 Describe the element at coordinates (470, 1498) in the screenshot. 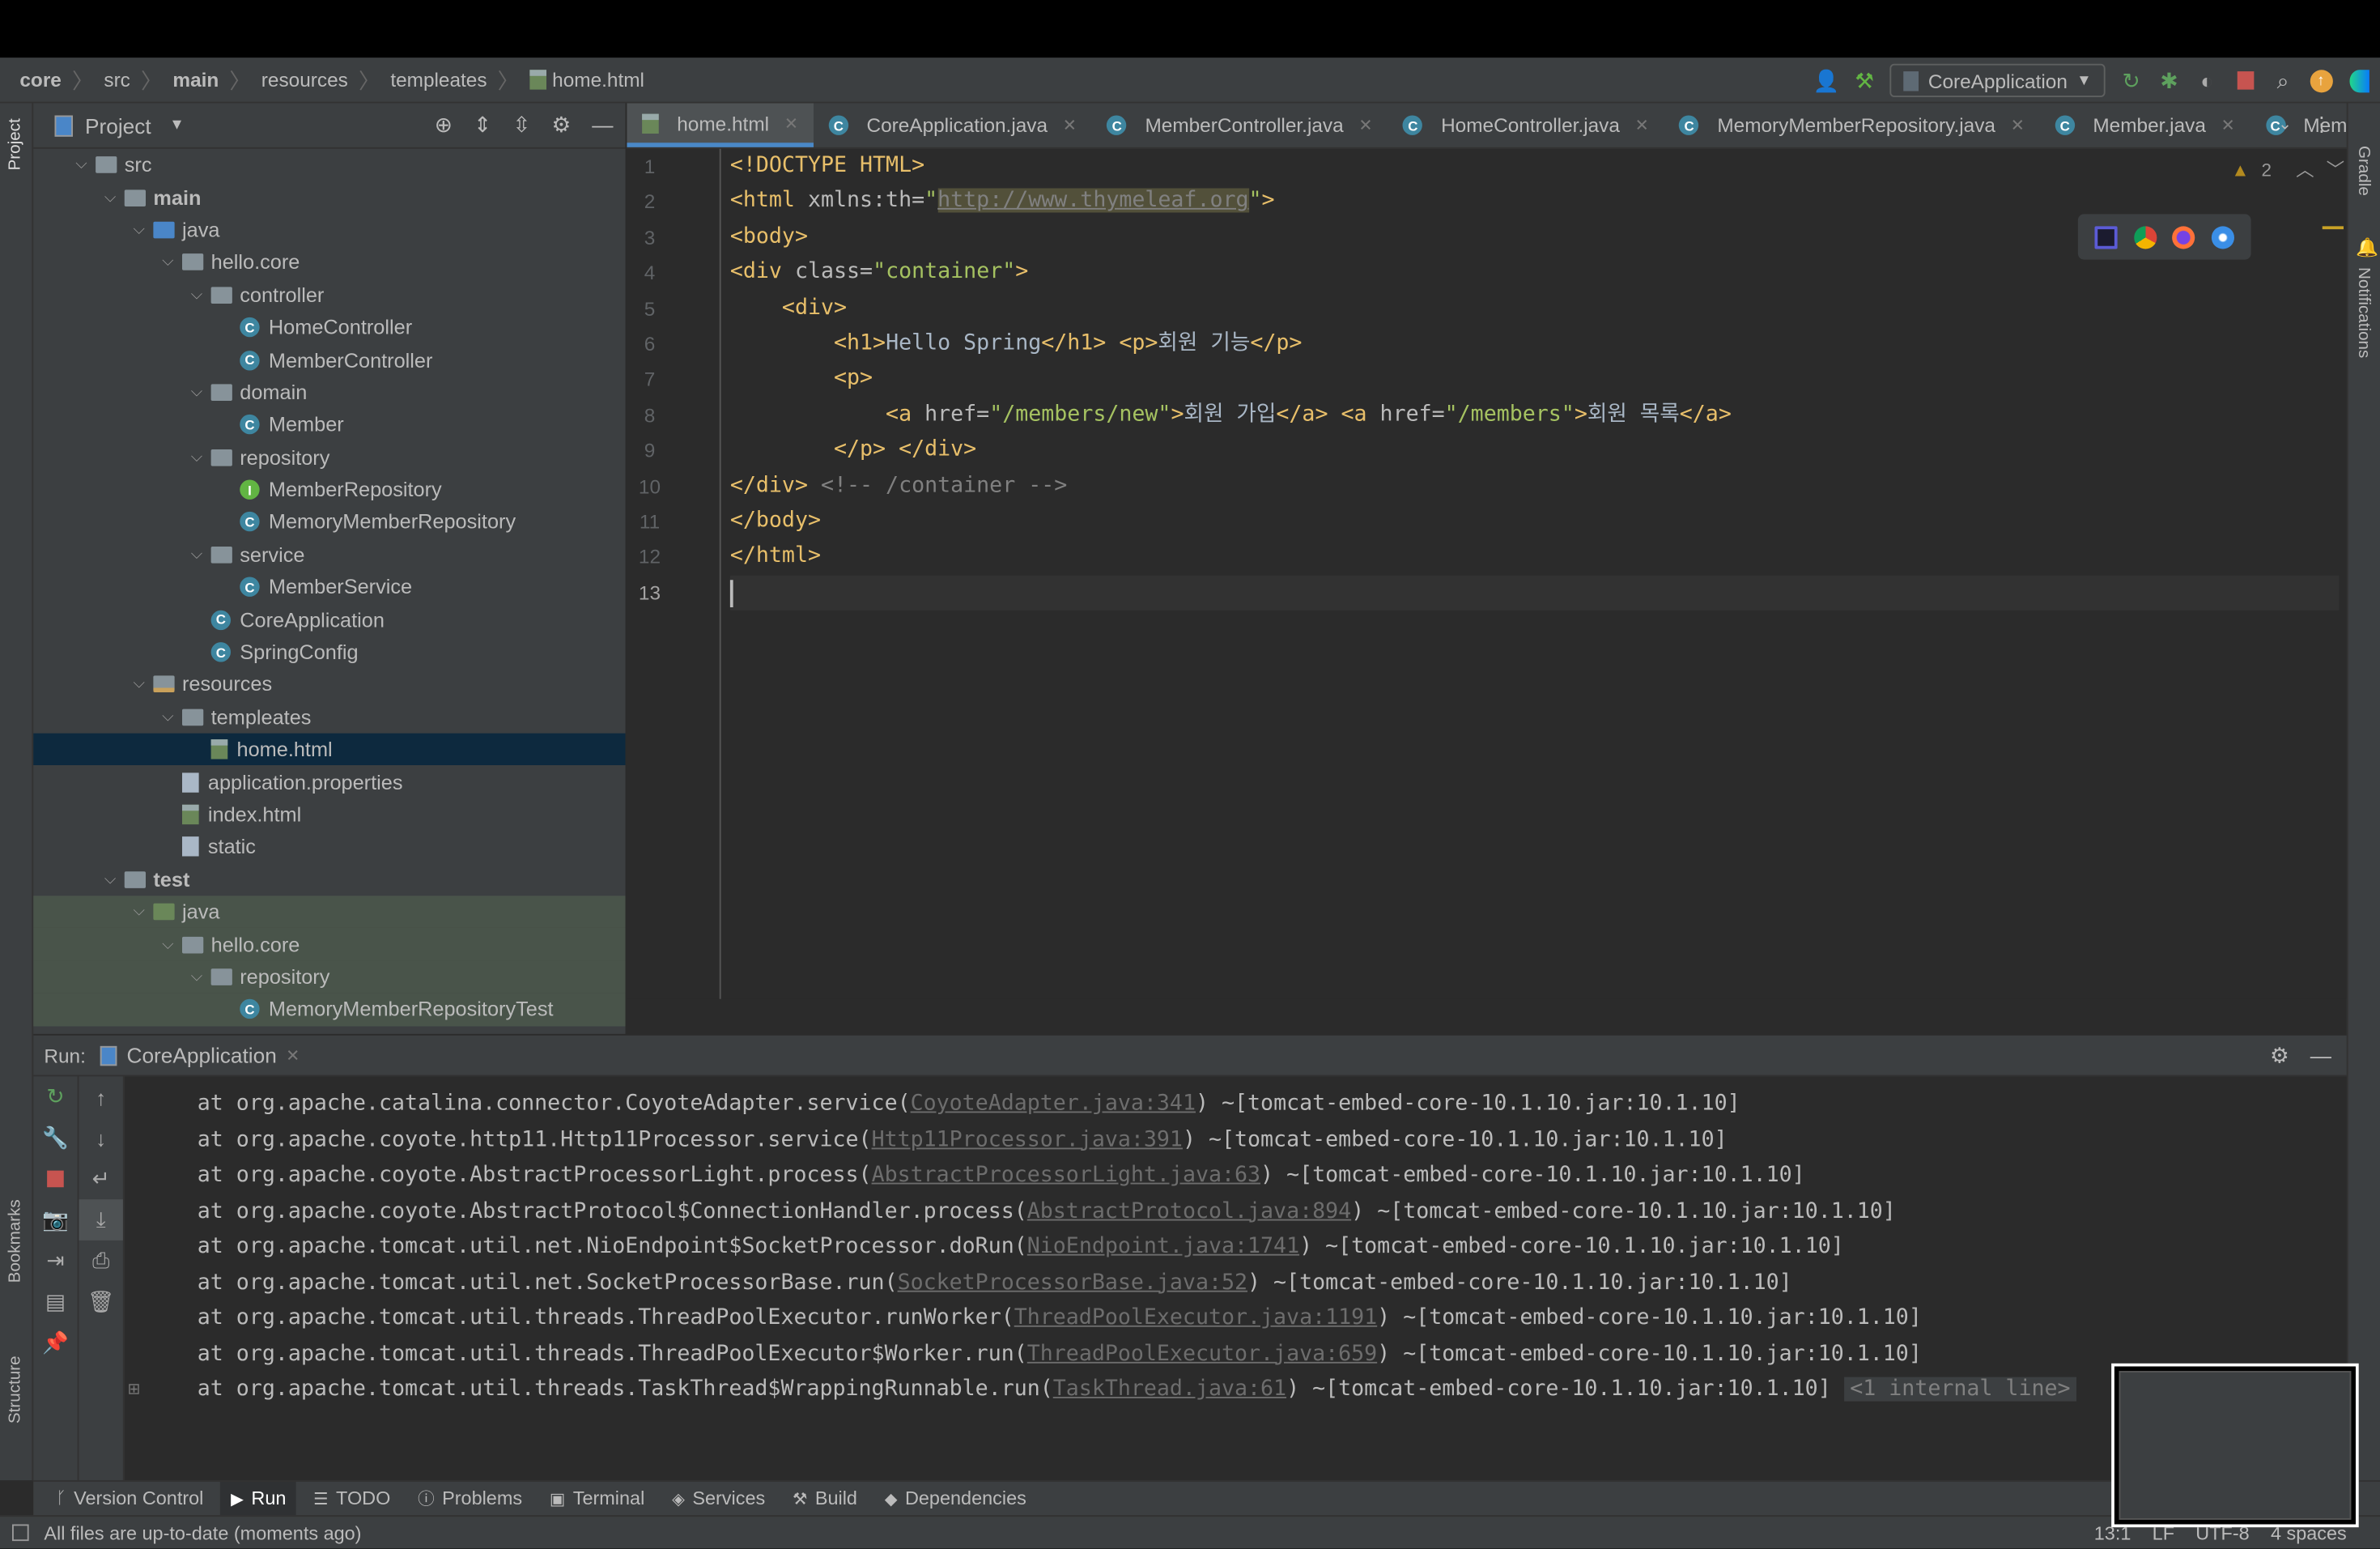

I see `tool-problems: ⓘ Problems` at that location.